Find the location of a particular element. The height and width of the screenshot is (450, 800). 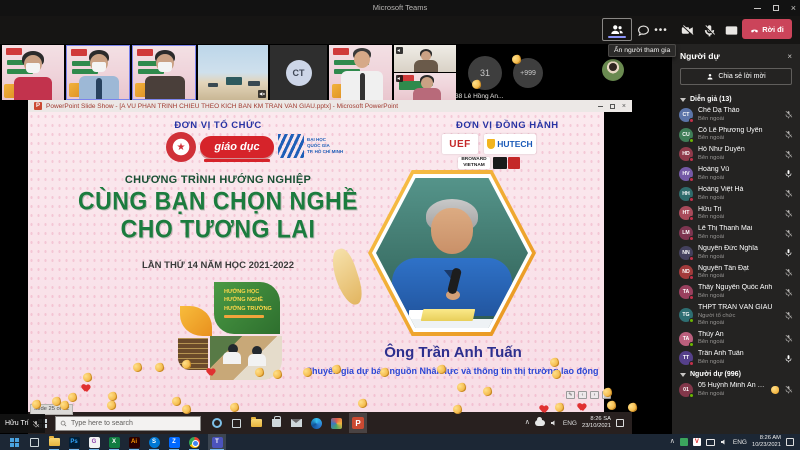

presenter-language: ENG is located at coordinates (570, 423).